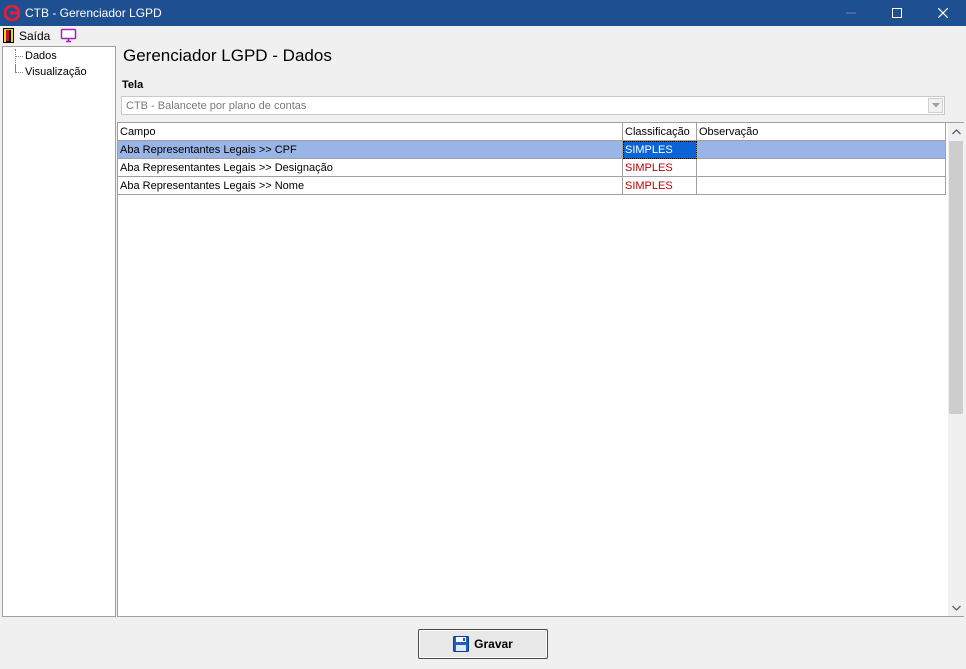 The height and width of the screenshot is (669, 966). What do you see at coordinates (56, 72) in the screenshot?
I see `tree-item-label: Visualização` at bounding box center [56, 72].